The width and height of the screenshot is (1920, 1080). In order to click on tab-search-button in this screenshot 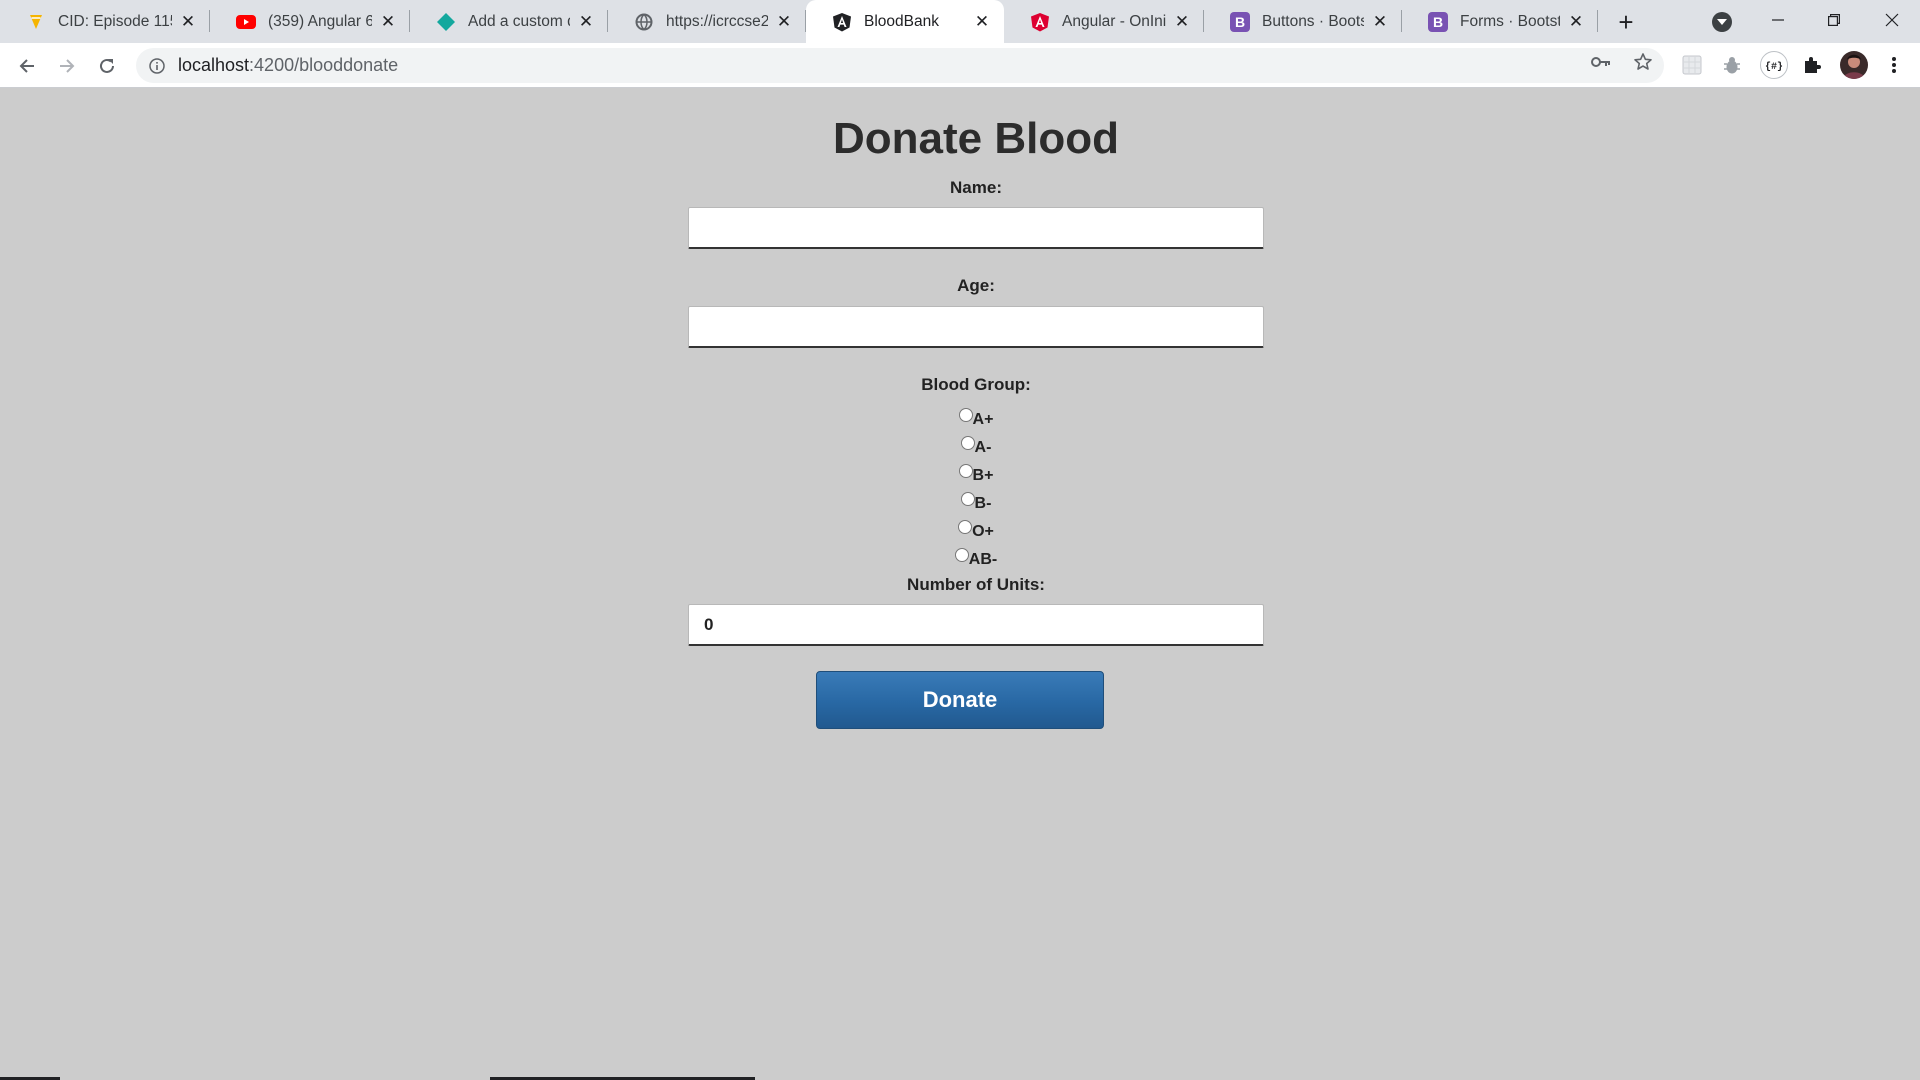, I will do `click(1722, 22)`.